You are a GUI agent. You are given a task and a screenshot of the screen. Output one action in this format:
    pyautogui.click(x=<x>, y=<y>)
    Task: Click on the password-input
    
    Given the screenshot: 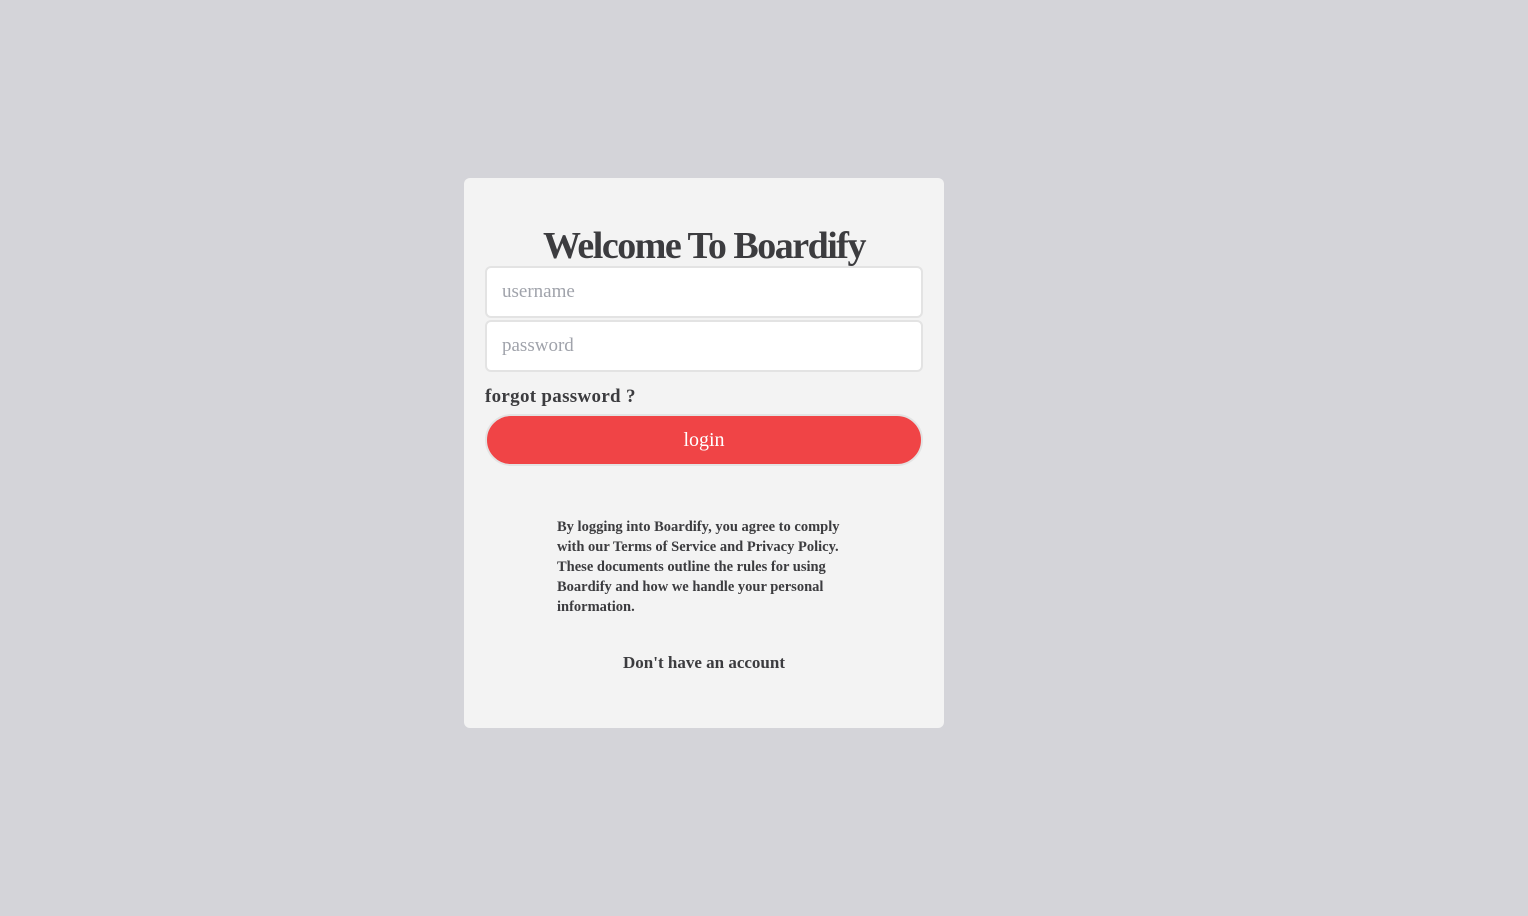 What is the action you would take?
    pyautogui.click(x=704, y=346)
    